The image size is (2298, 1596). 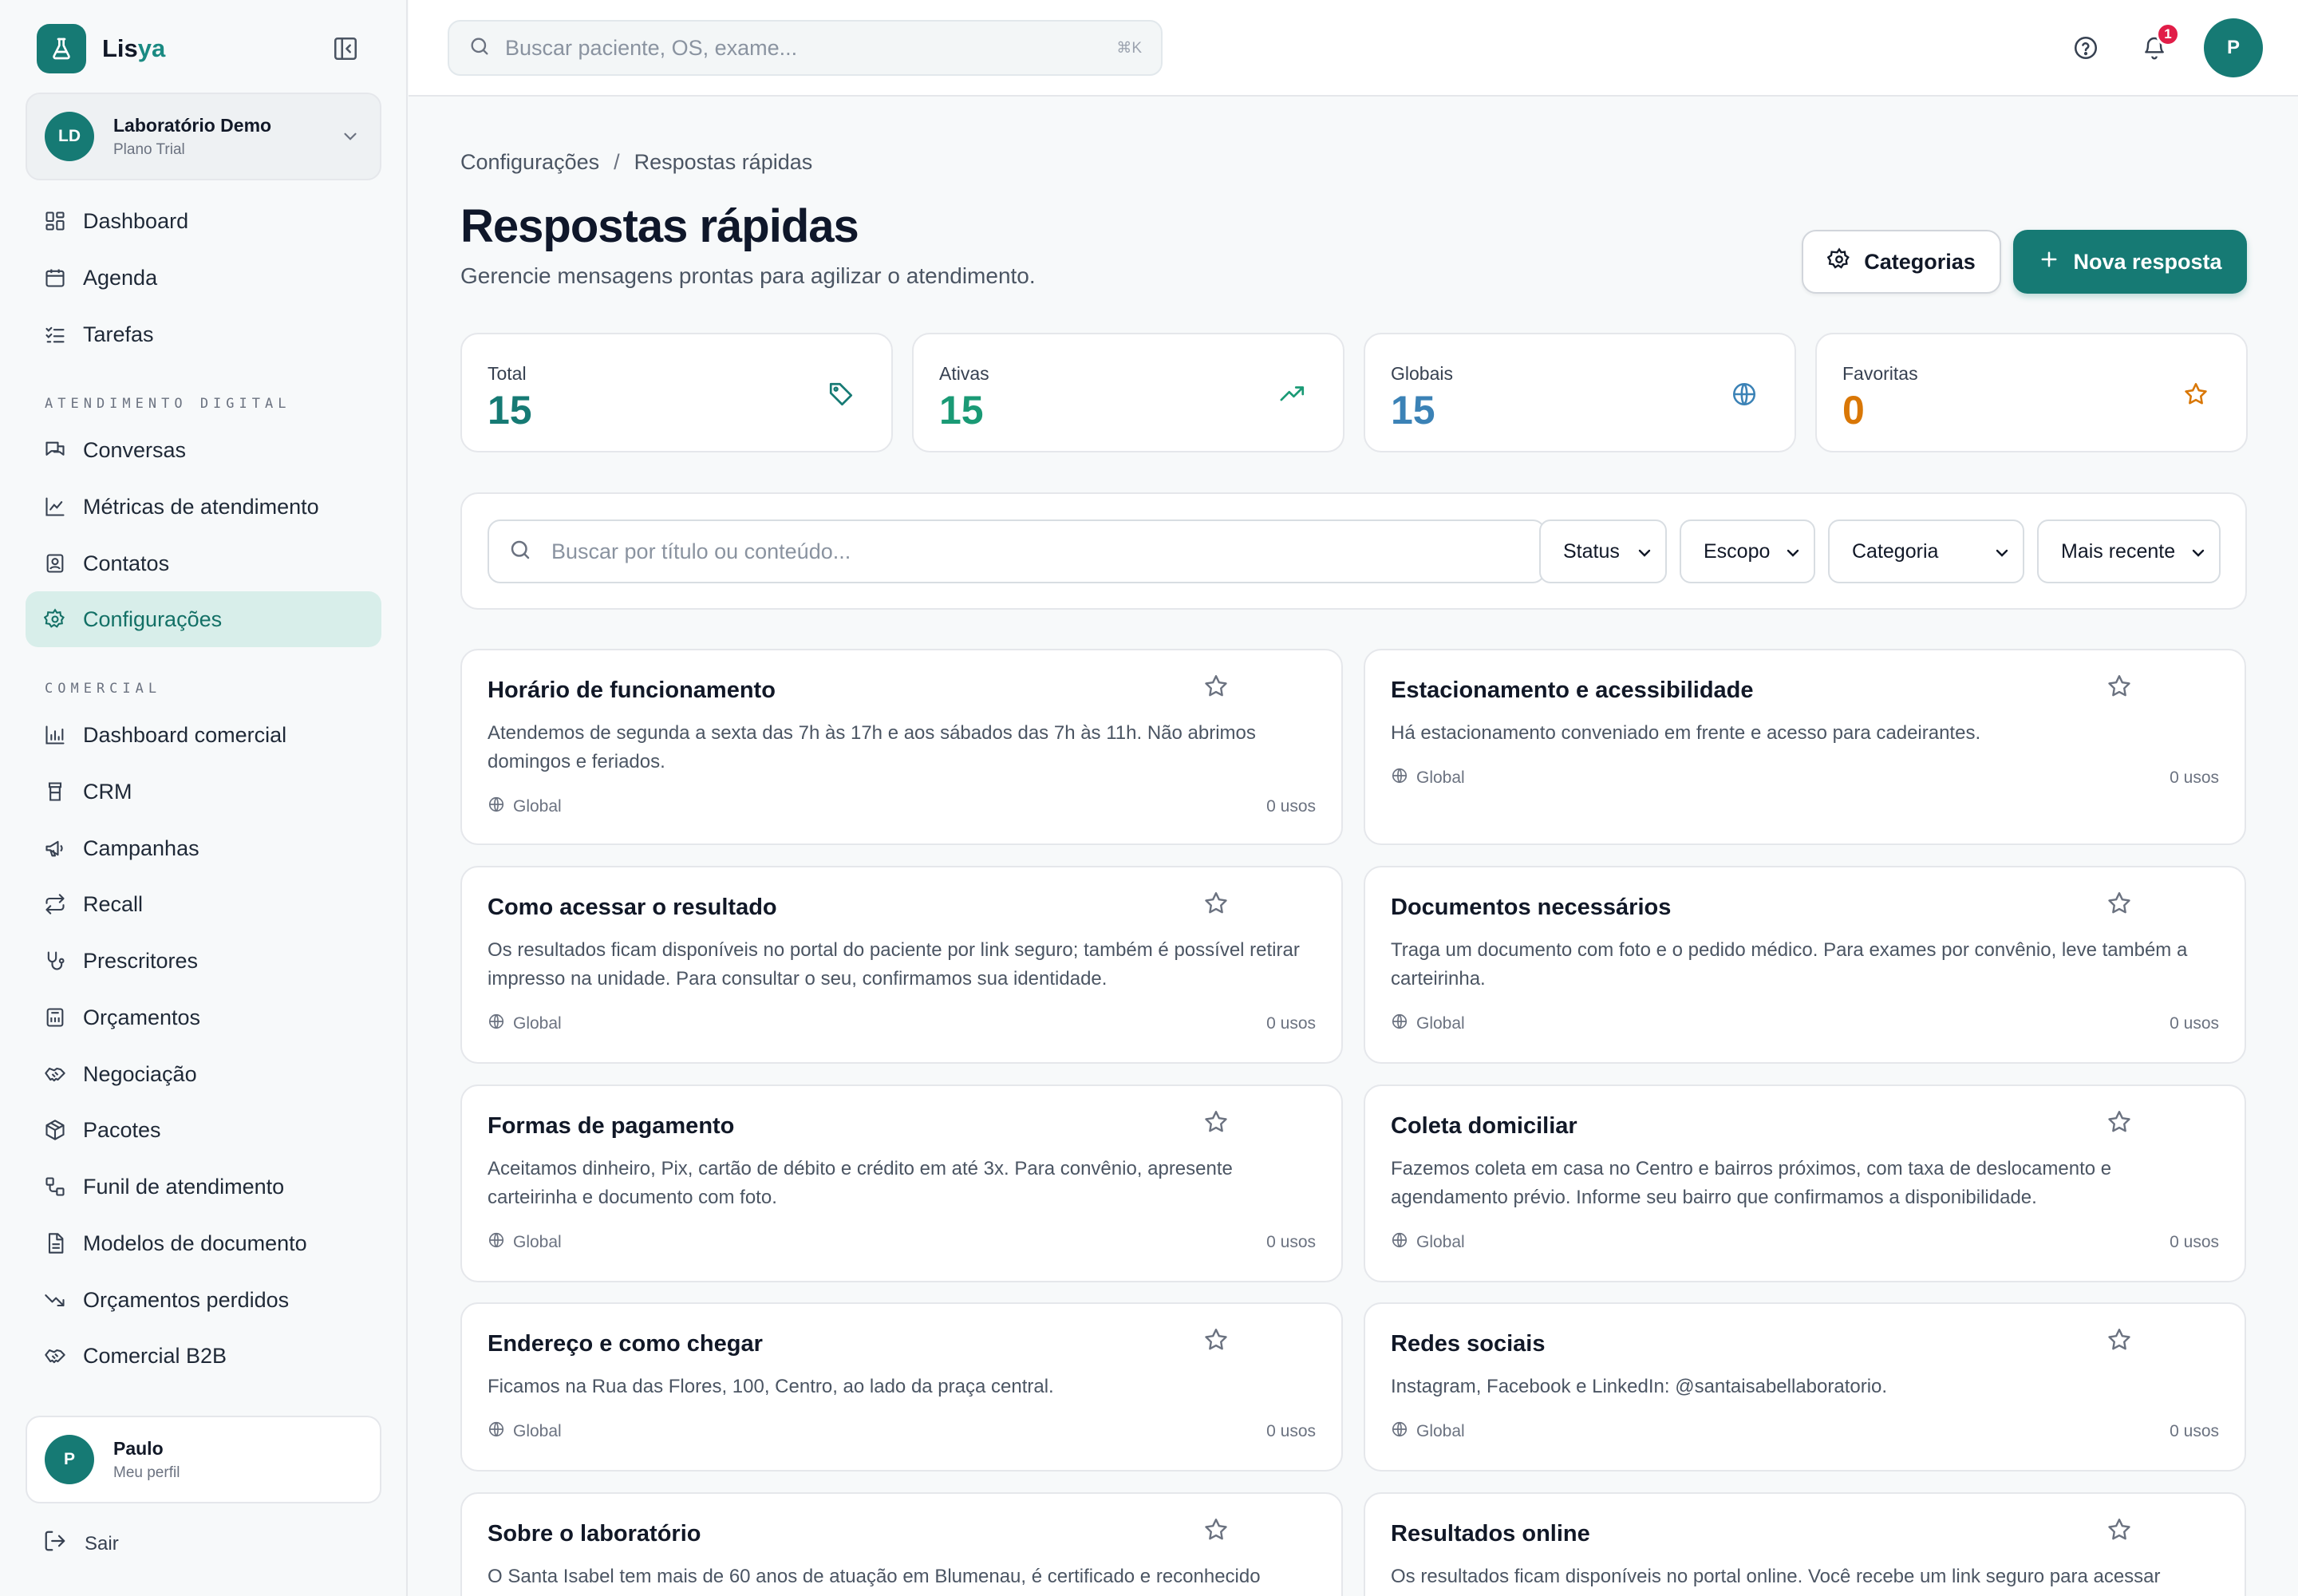 I want to click on profile-card: P Paulo Meu perfil, so click(x=204, y=1459).